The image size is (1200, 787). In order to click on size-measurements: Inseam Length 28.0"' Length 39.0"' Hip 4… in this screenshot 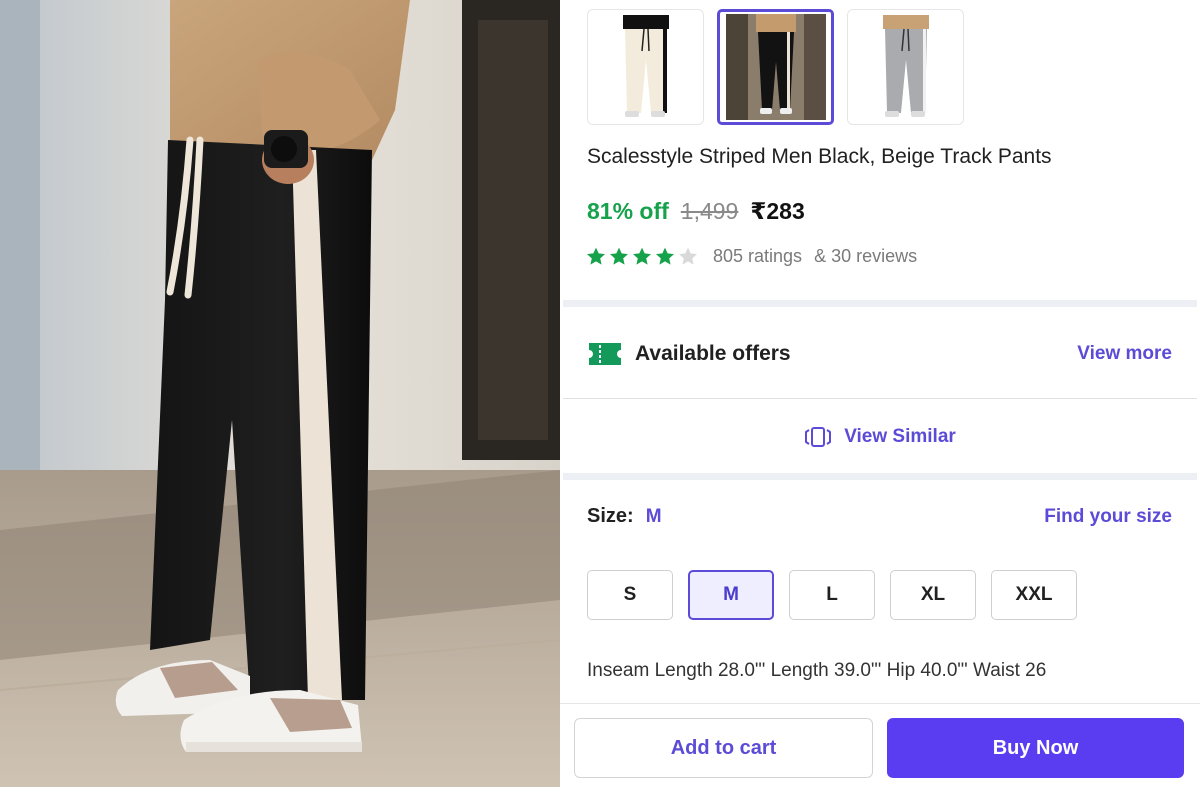, I will do `click(817, 670)`.